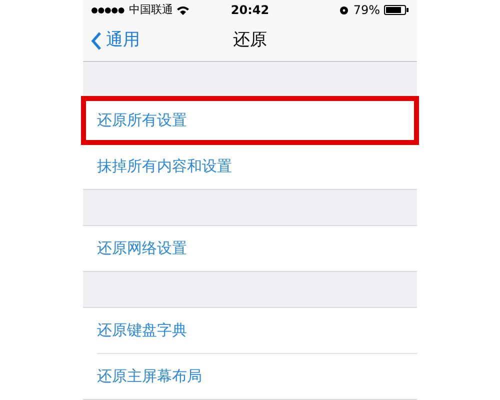 This screenshot has height=400, width=500. I want to click on settings-row: 还原网络设置, so click(250, 248).